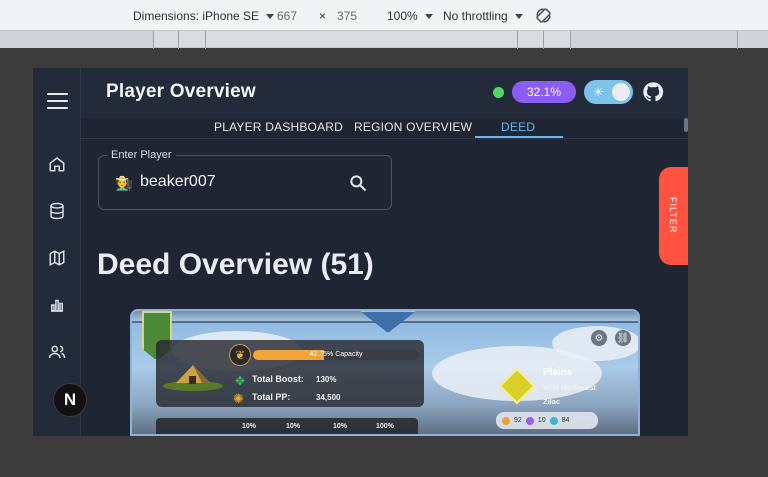 Image resolution: width=768 pixels, height=477 pixels. I want to click on resource-value: 92, so click(518, 420).